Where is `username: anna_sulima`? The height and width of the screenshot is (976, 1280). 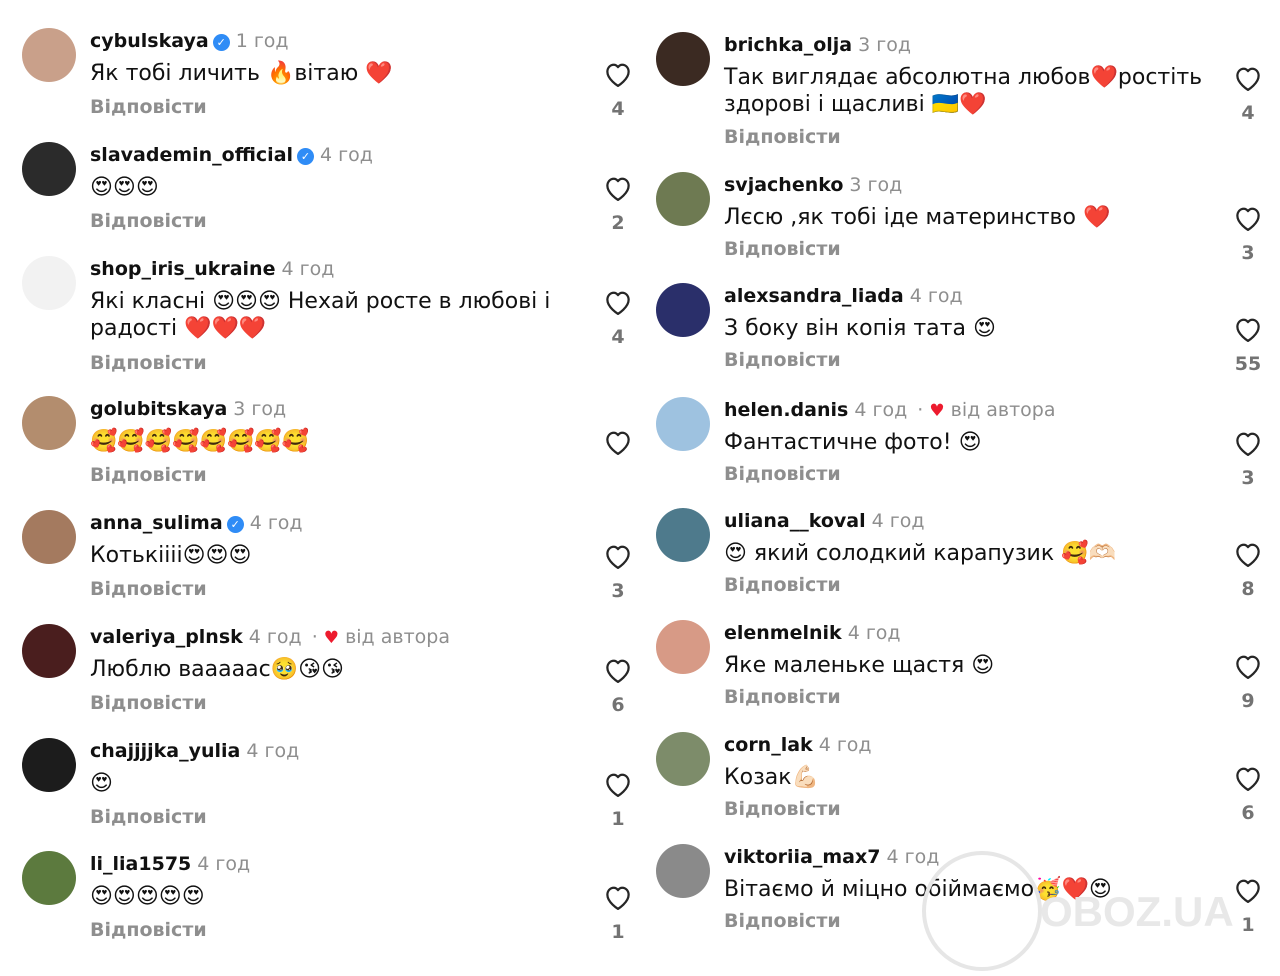
username: anna_sulima is located at coordinates (156, 523).